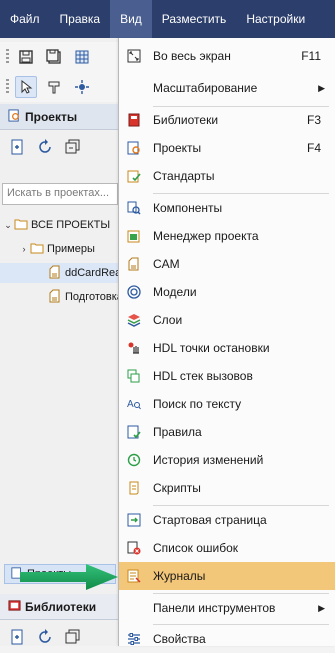 Image resolution: width=335 pixels, height=653 pixels. I want to click on tree-node-project-1: ddCardReader, so click(60, 273).